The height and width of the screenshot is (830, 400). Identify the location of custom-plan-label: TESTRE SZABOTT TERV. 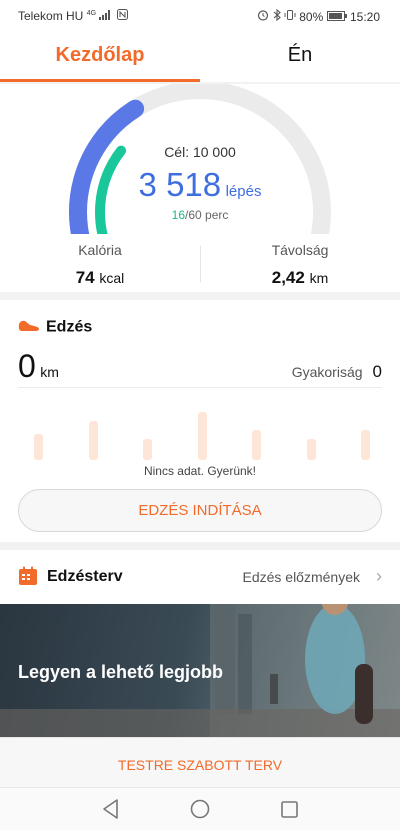
(200, 765).